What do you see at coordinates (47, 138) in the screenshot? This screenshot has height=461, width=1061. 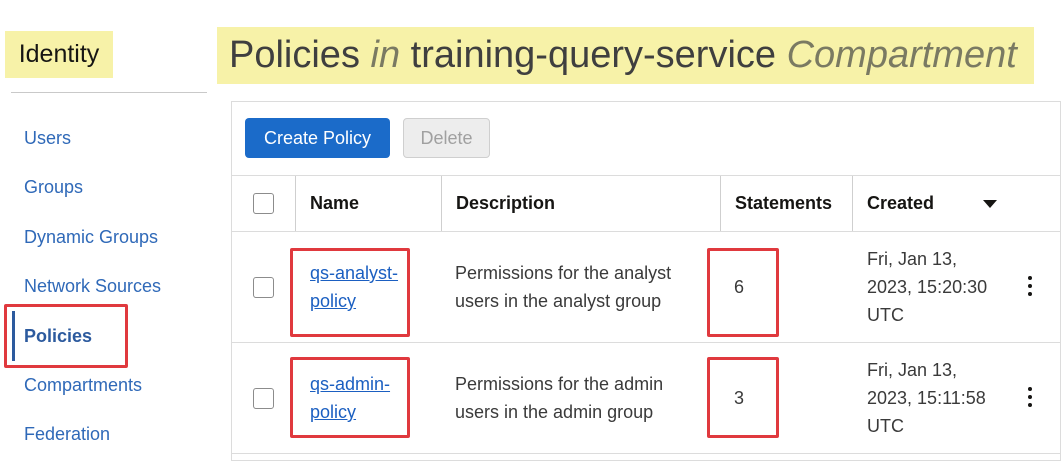 I see `sidebar-item-users: Users` at bounding box center [47, 138].